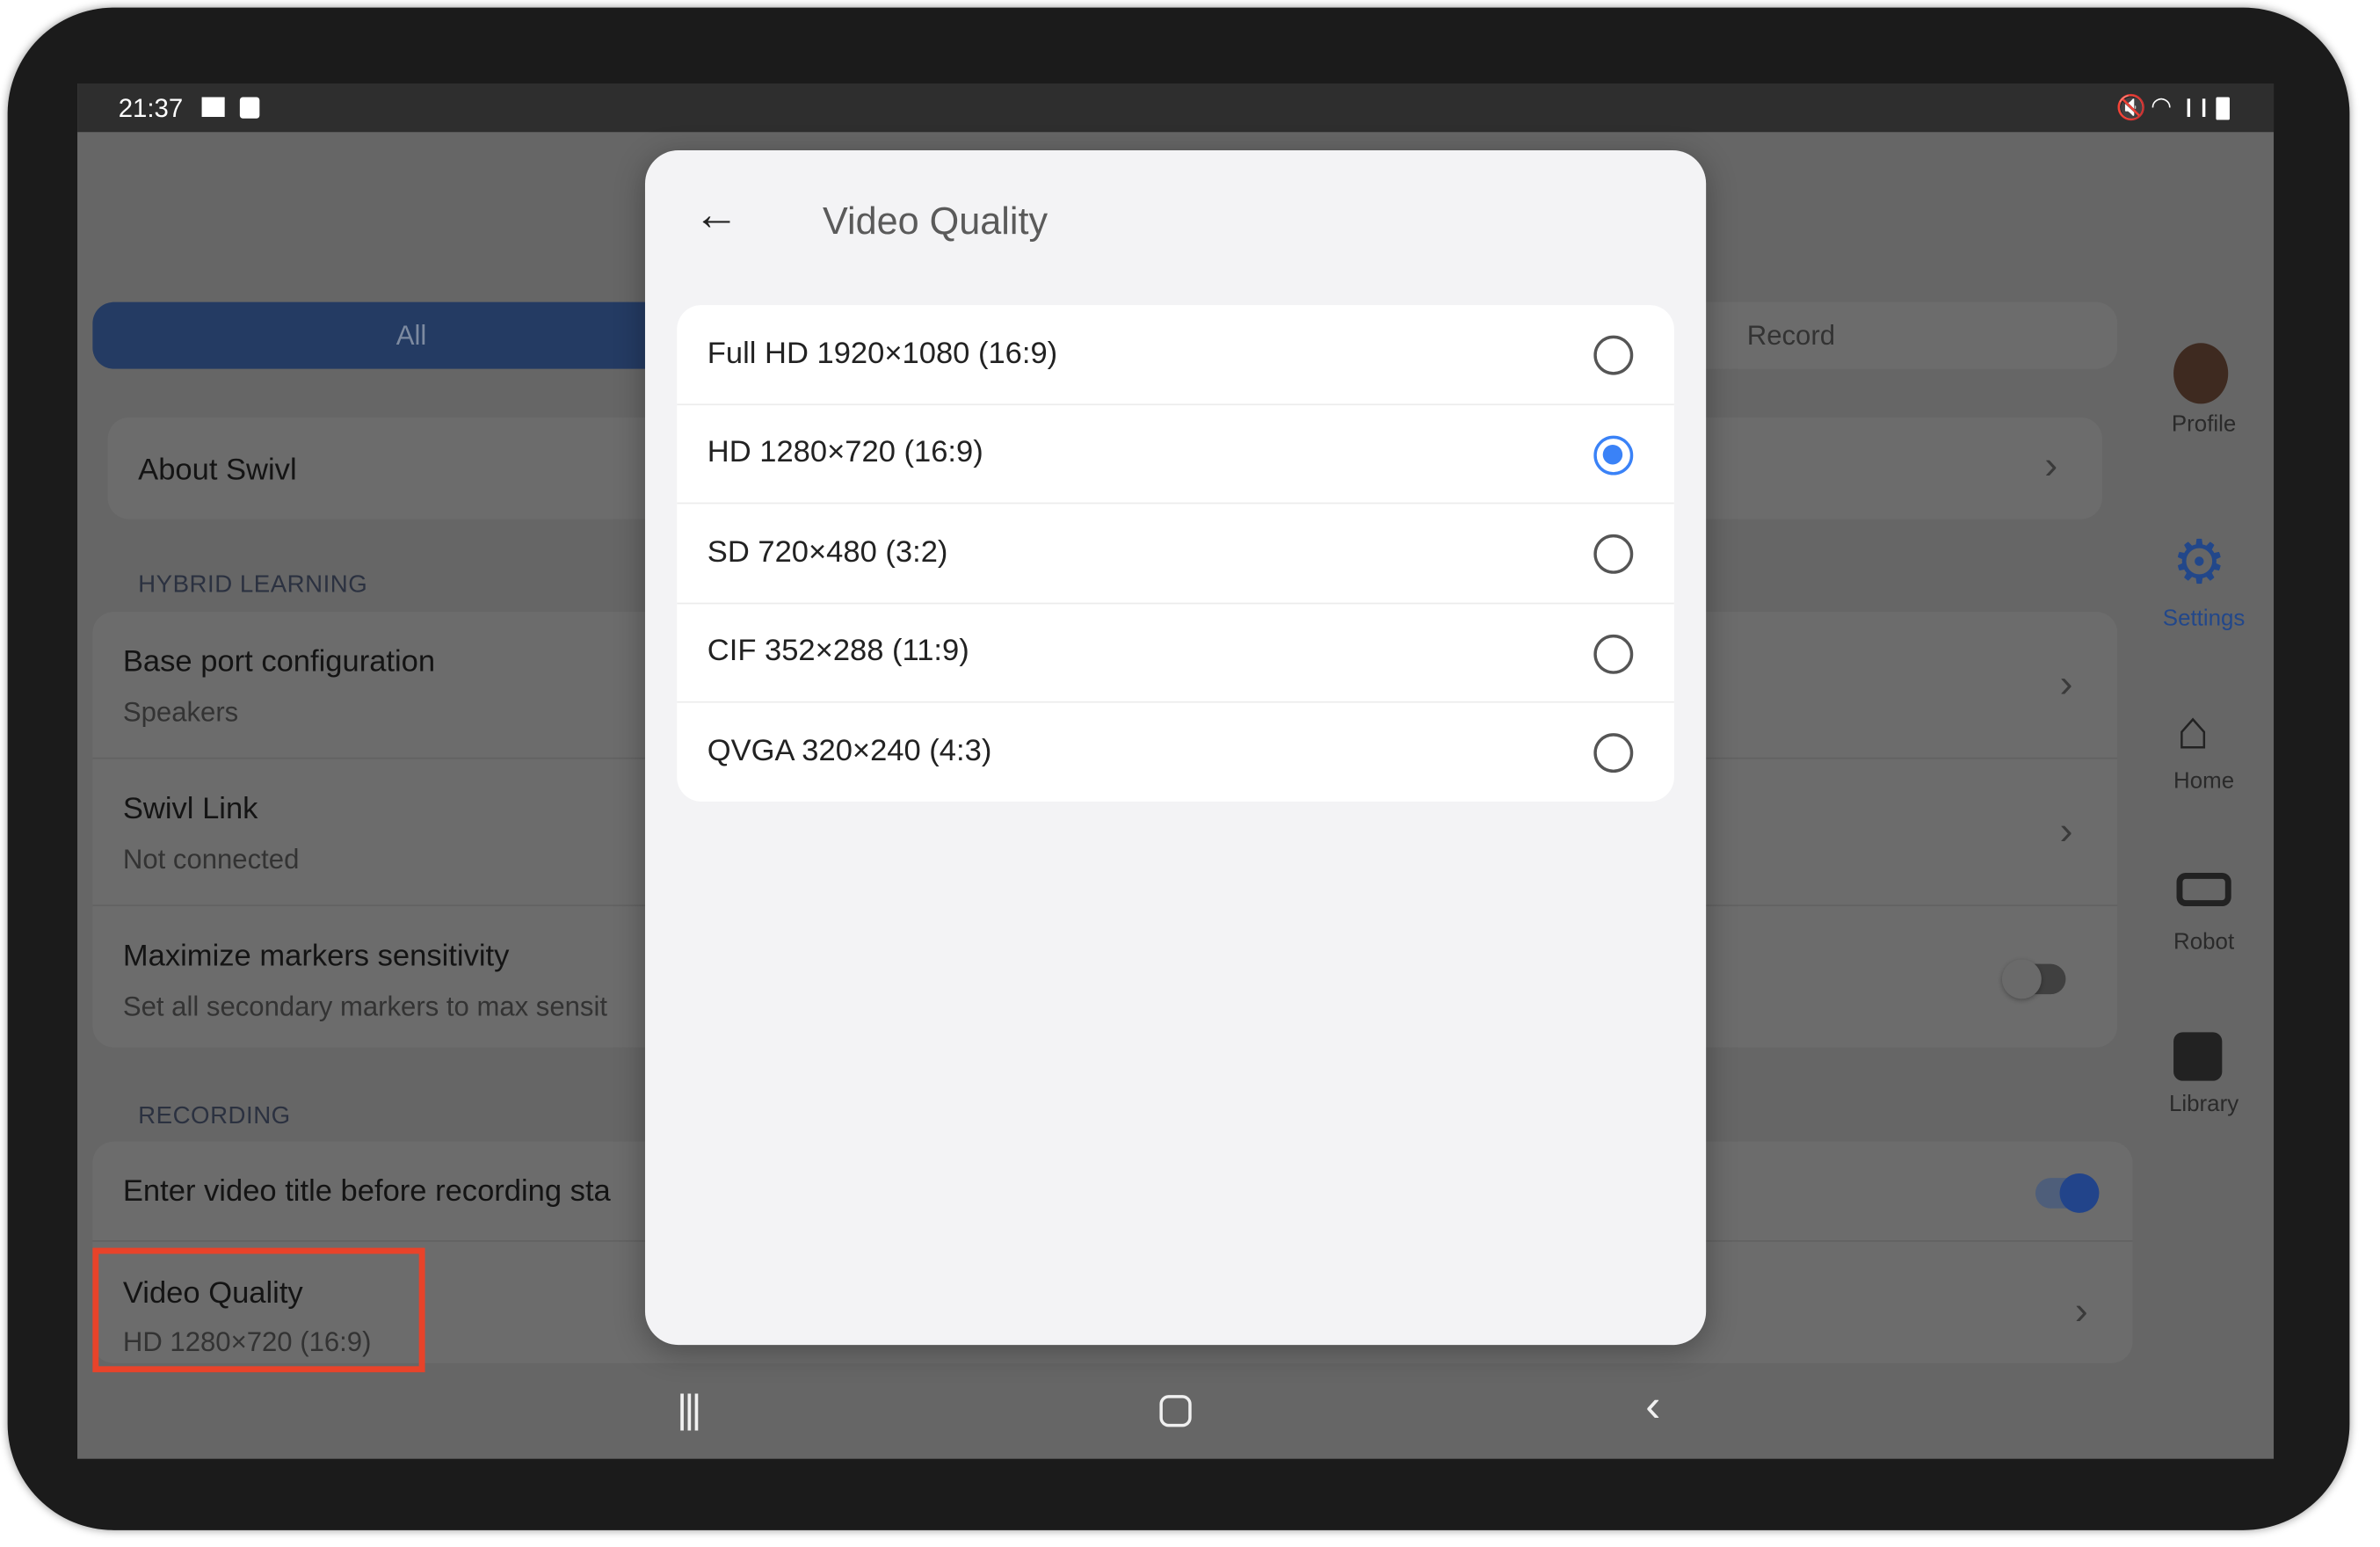 Image resolution: width=2380 pixels, height=1547 pixels. What do you see at coordinates (2130, 109) in the screenshot?
I see `mute-icon: 🔇` at bounding box center [2130, 109].